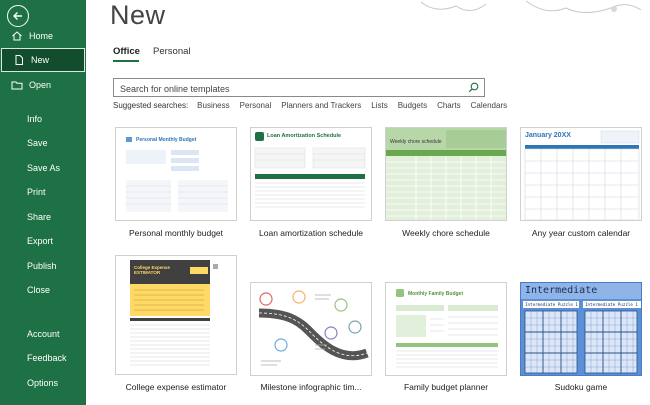 The height and width of the screenshot is (405, 650). Describe the element at coordinates (304, 136) in the screenshot. I see `loan-thumb-title: Loan Amortization Schedule` at that location.